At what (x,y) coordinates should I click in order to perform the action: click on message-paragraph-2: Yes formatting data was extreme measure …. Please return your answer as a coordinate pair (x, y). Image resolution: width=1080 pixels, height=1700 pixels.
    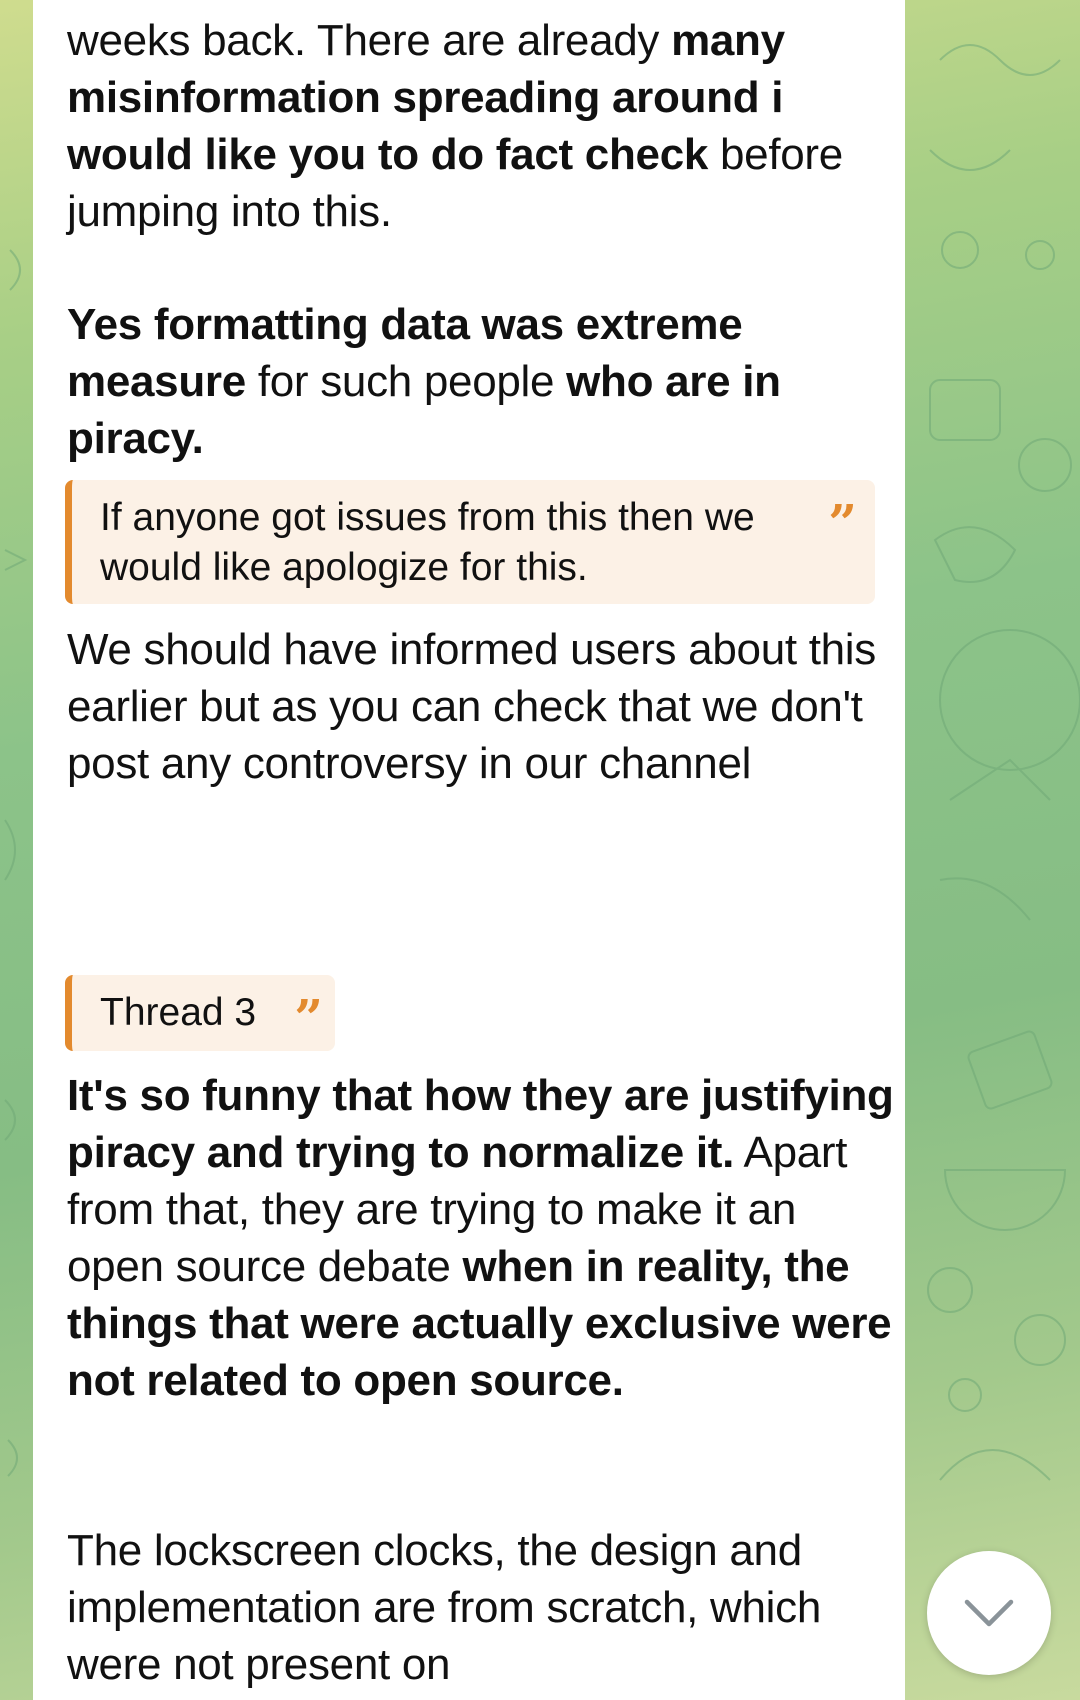
    Looking at the image, I should click on (482, 381).